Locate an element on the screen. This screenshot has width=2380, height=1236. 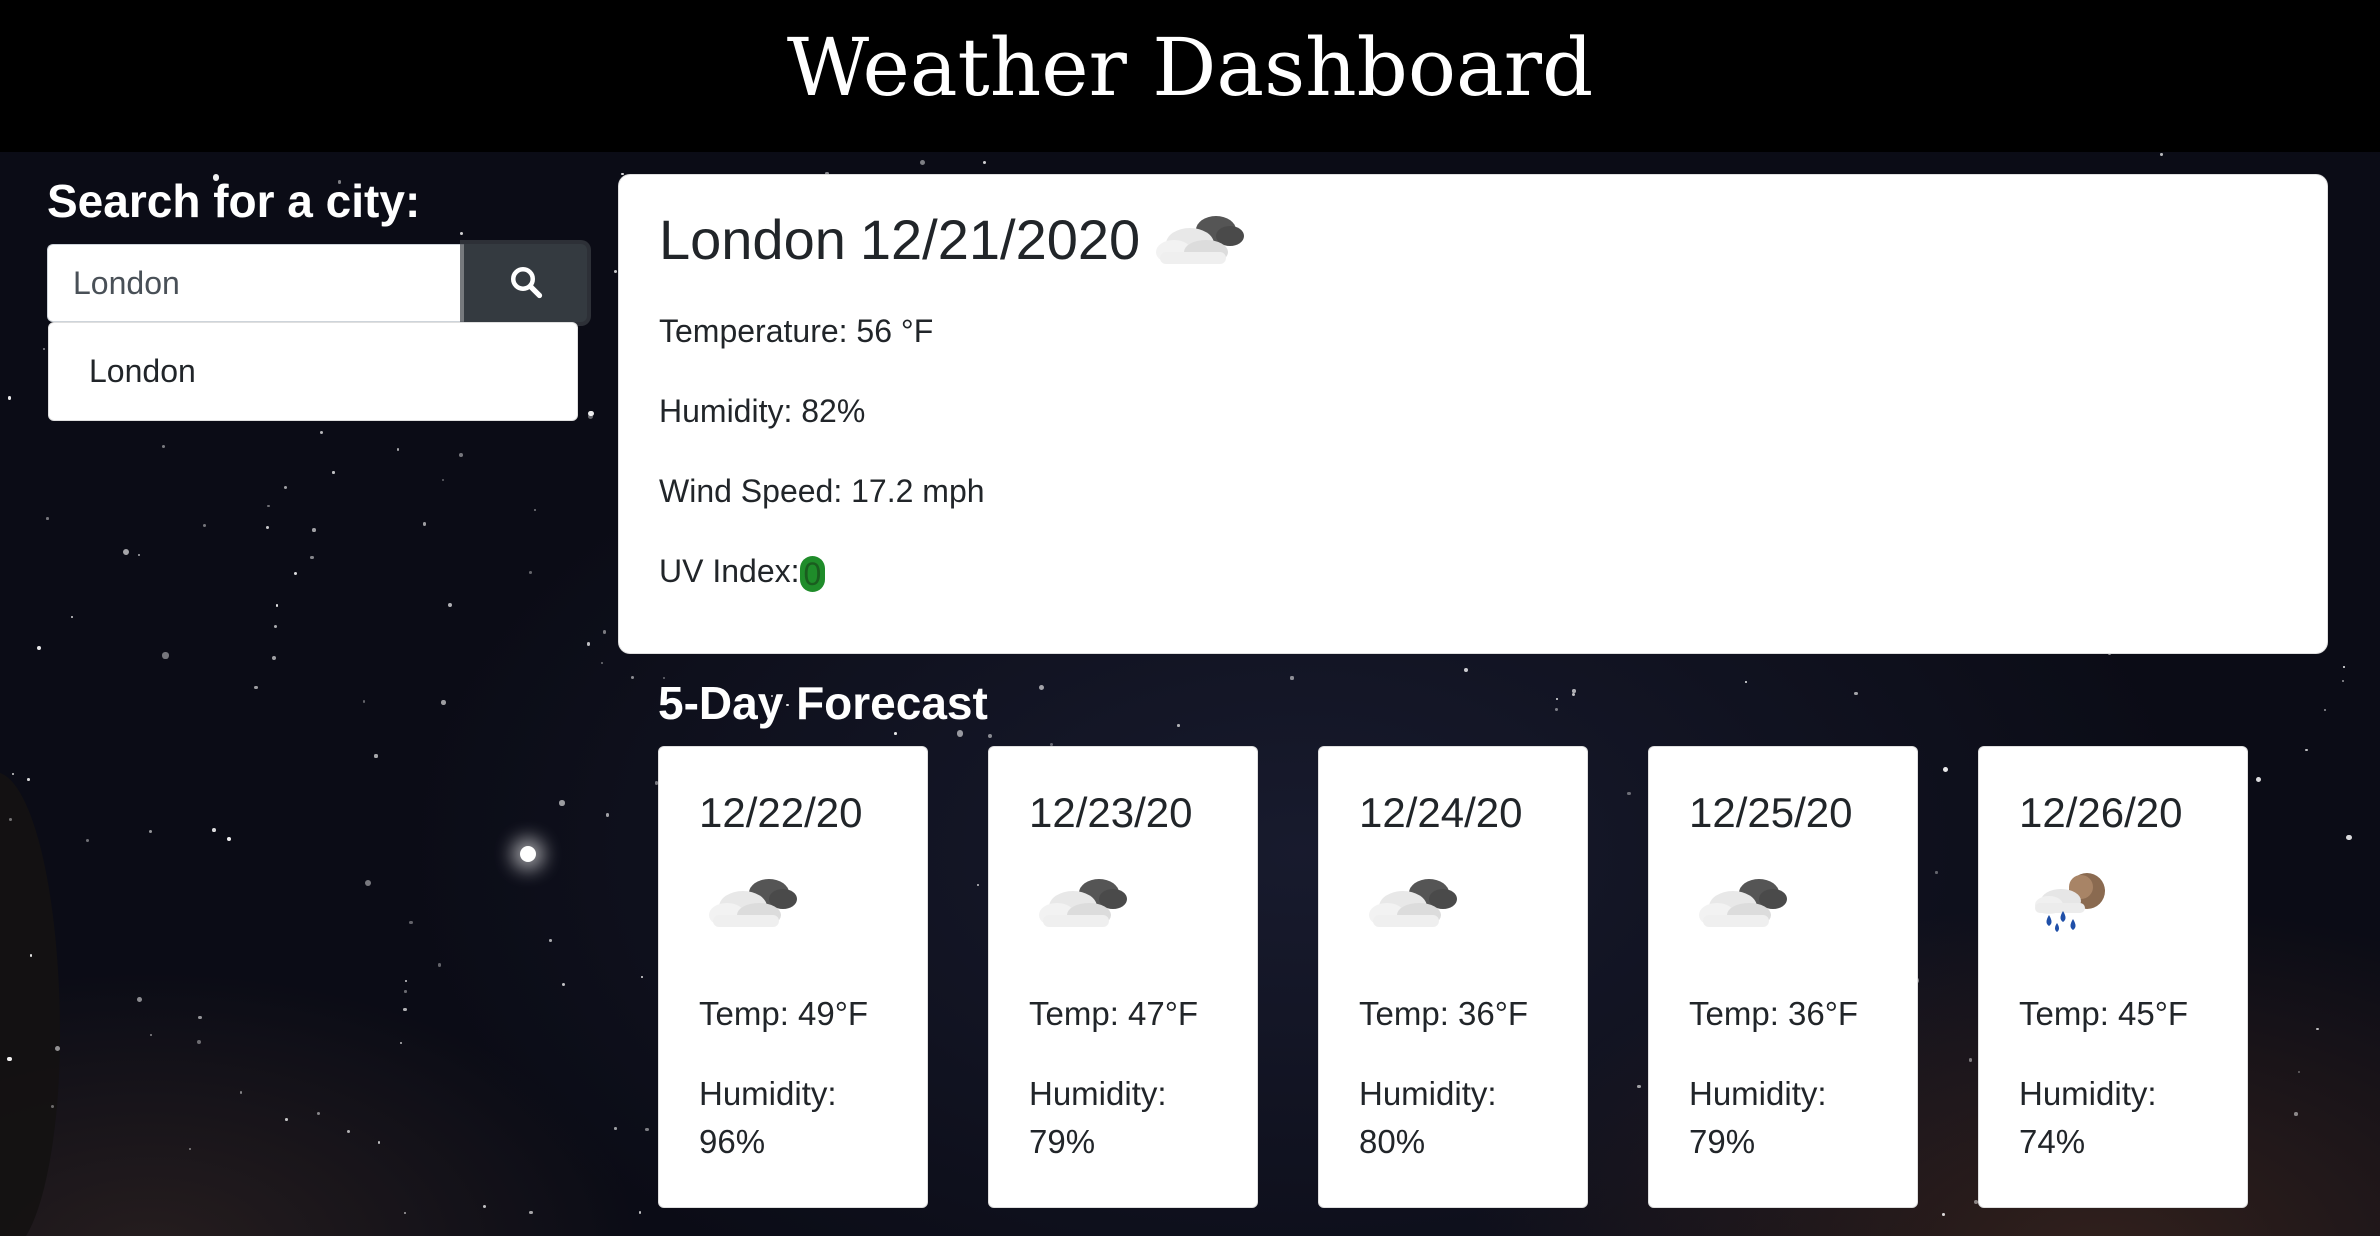
current-temperature: Temperature: 56 °F is located at coordinates (796, 331).